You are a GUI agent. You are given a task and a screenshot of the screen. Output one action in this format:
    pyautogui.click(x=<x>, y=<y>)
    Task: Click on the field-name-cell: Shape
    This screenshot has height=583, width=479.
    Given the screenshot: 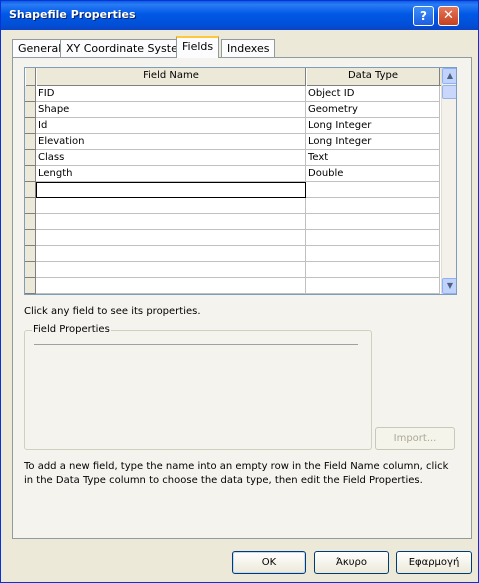 What is the action you would take?
    pyautogui.click(x=171, y=110)
    